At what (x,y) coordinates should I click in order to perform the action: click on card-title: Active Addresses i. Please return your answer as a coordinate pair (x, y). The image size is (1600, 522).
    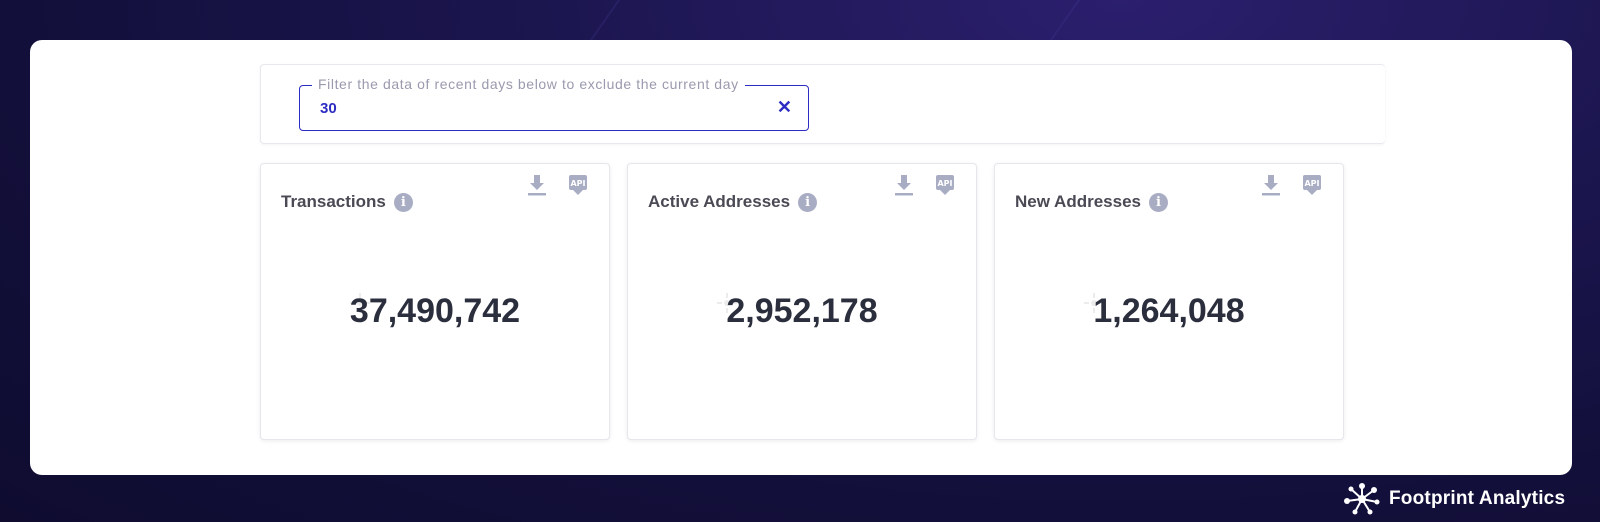
    Looking at the image, I should click on (733, 202).